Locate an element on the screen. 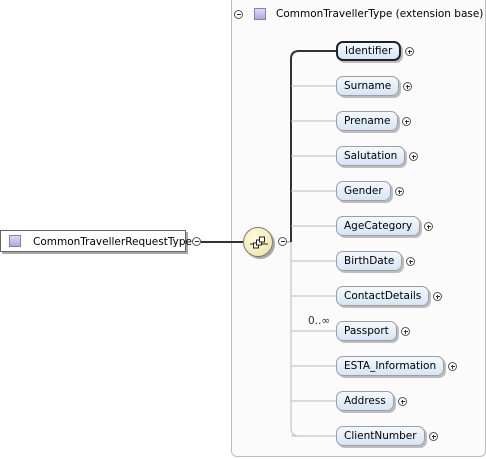 The width and height of the screenshot is (486, 459). element-node: Salutation is located at coordinates (371, 156).